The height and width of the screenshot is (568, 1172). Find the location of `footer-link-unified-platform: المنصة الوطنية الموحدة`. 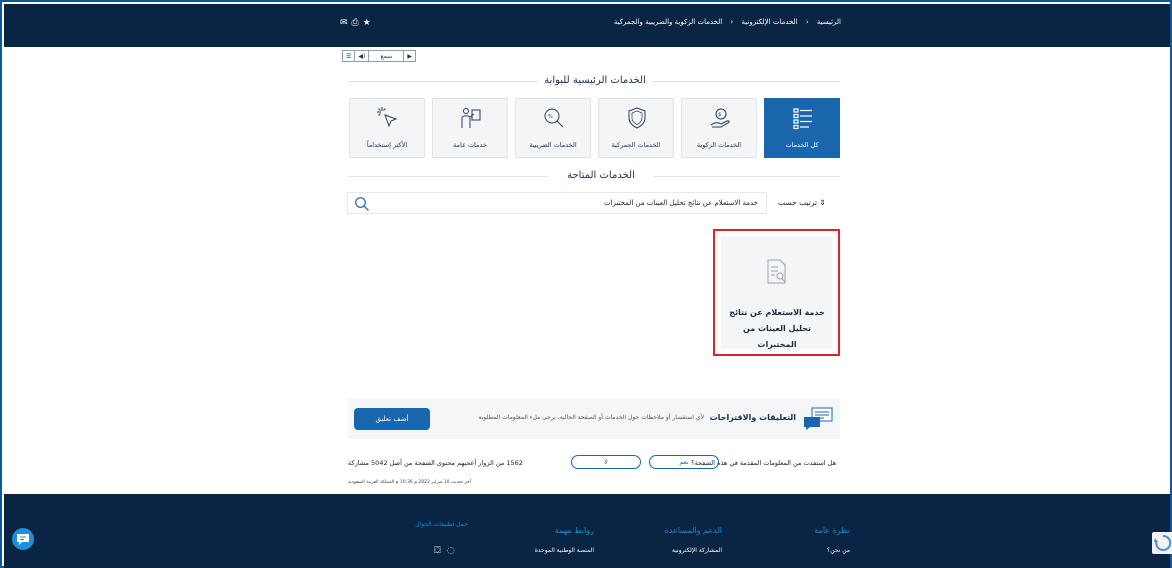

footer-link-unified-platform: المنصة الوطنية الموحدة is located at coordinates (564, 550).